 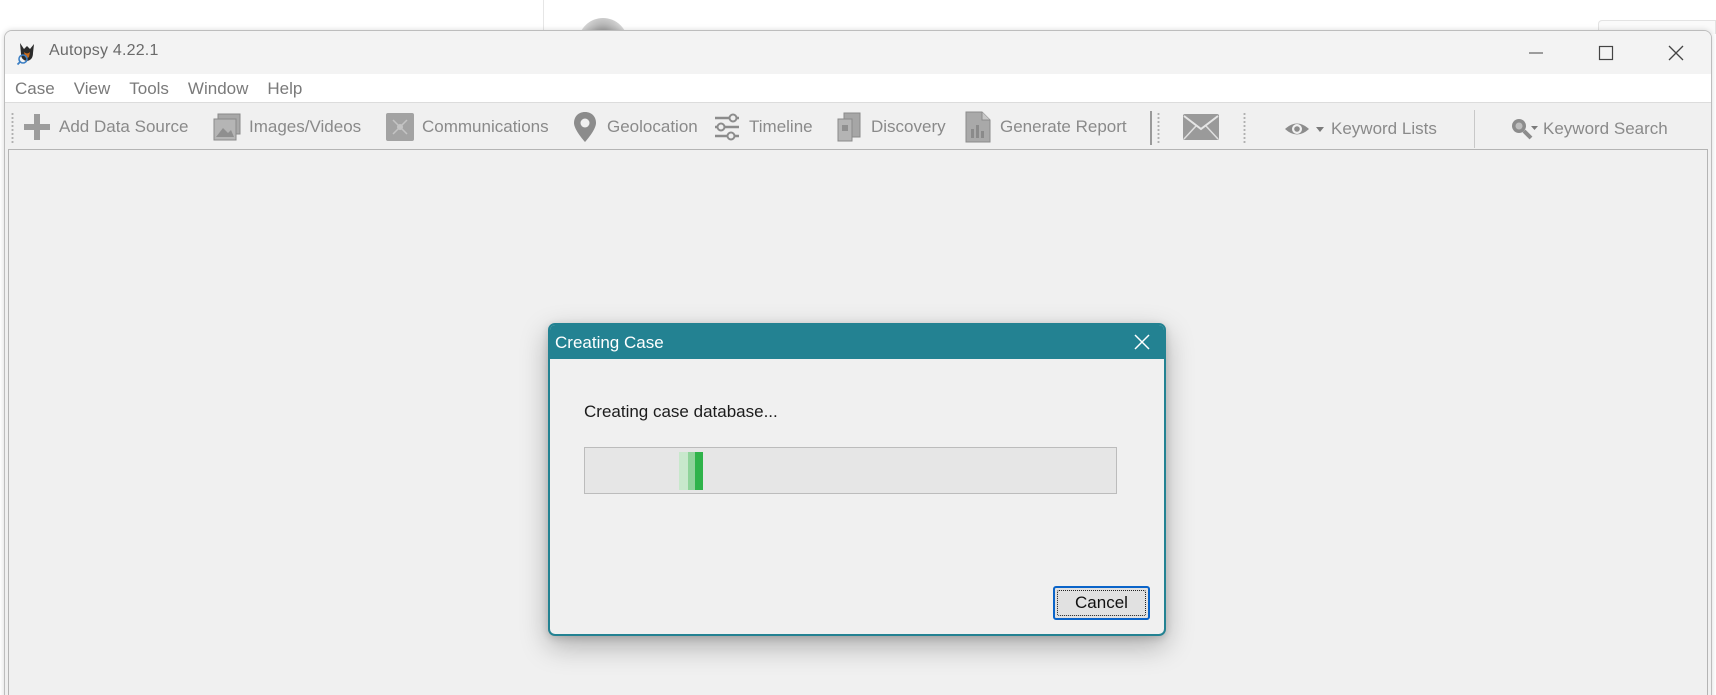 I want to click on background-divider, so click(x=543, y=16).